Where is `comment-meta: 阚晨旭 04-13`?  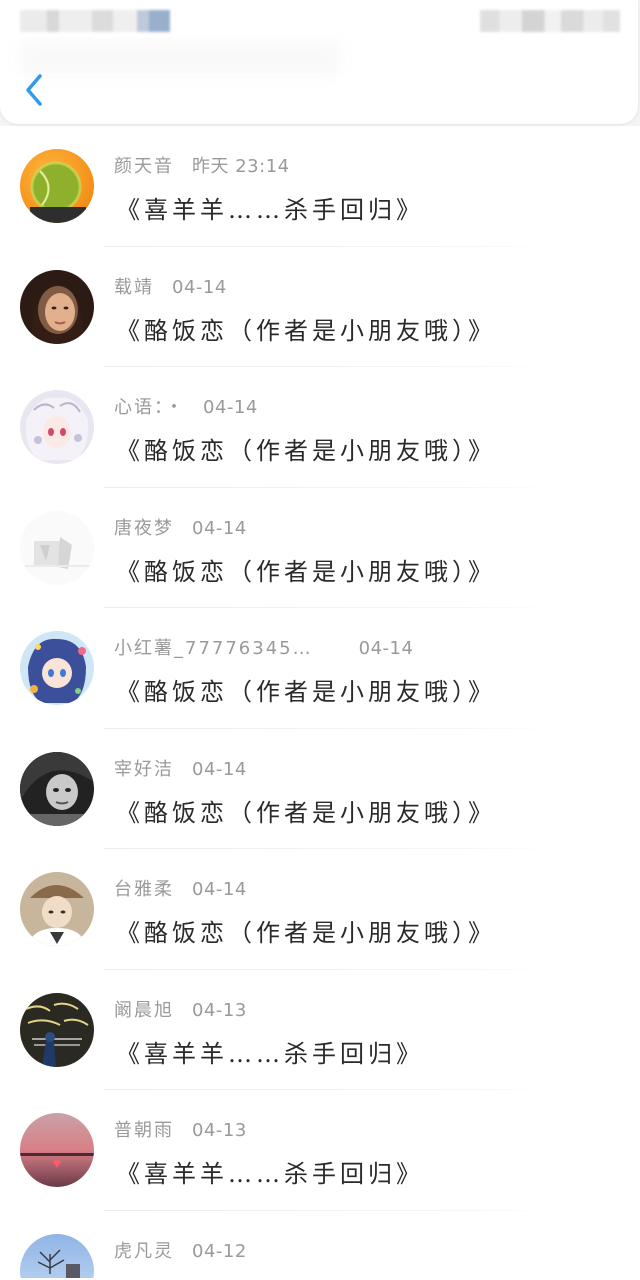 comment-meta: 阚晨旭 04-13 is located at coordinates (180, 1008).